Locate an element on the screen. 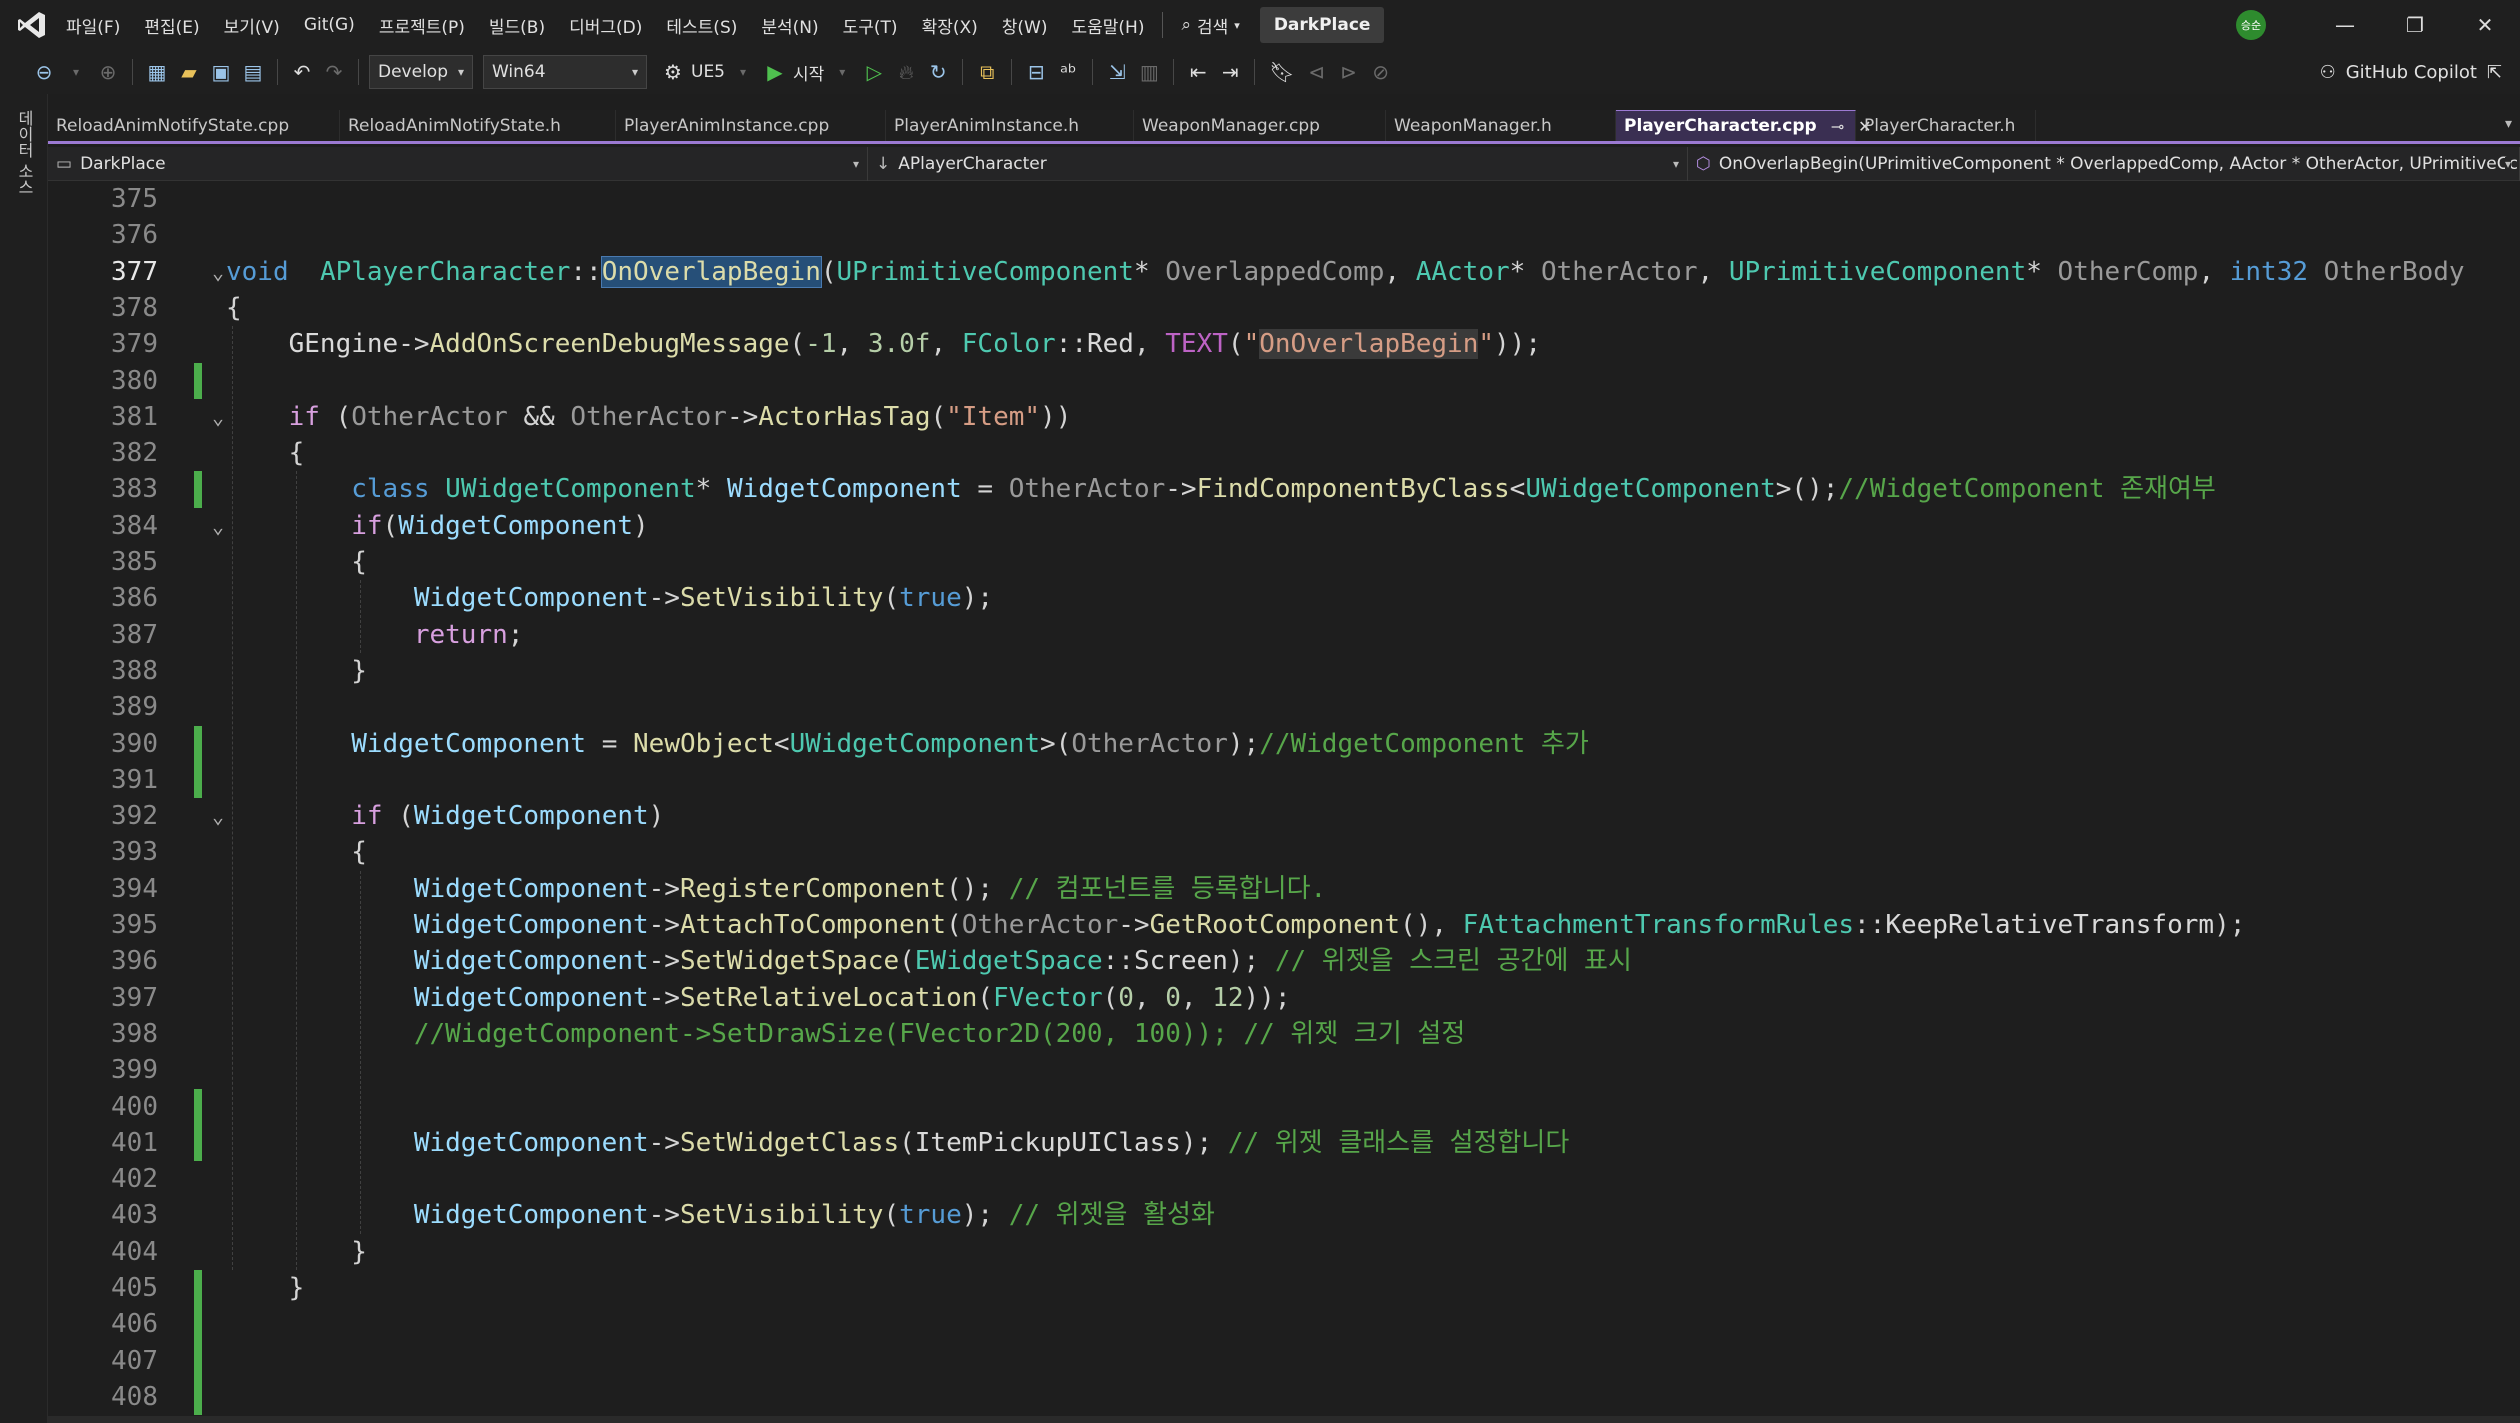 This screenshot has width=2520, height=1423. unreal-engine-icon: ⚙ is located at coordinates (673, 72).